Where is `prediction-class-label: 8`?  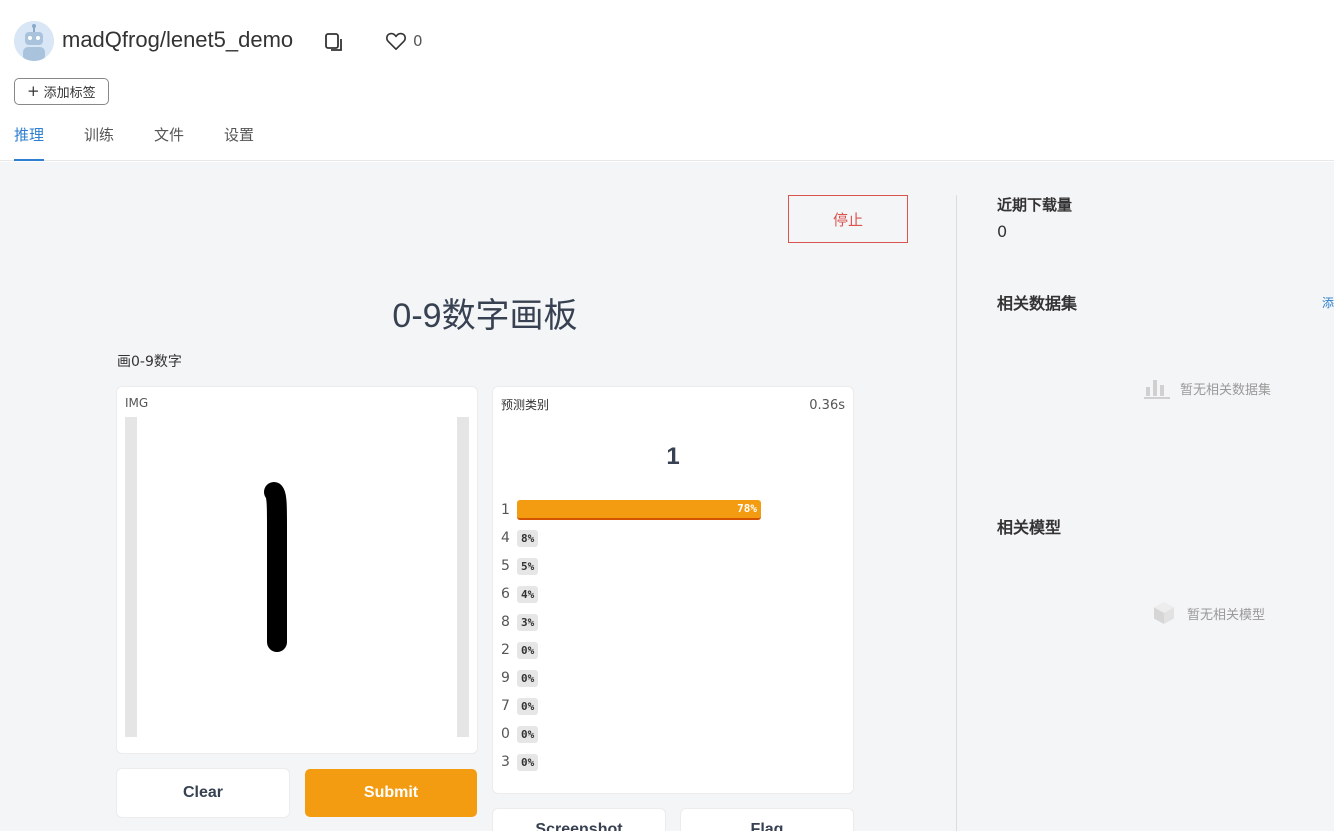 prediction-class-label: 8 is located at coordinates (505, 622).